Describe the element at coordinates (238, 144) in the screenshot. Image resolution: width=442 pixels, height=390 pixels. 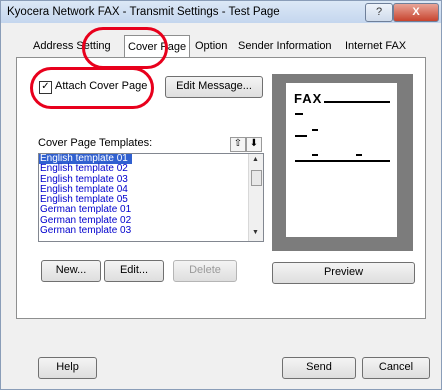
I see `move-up-button: ⇧` at that location.